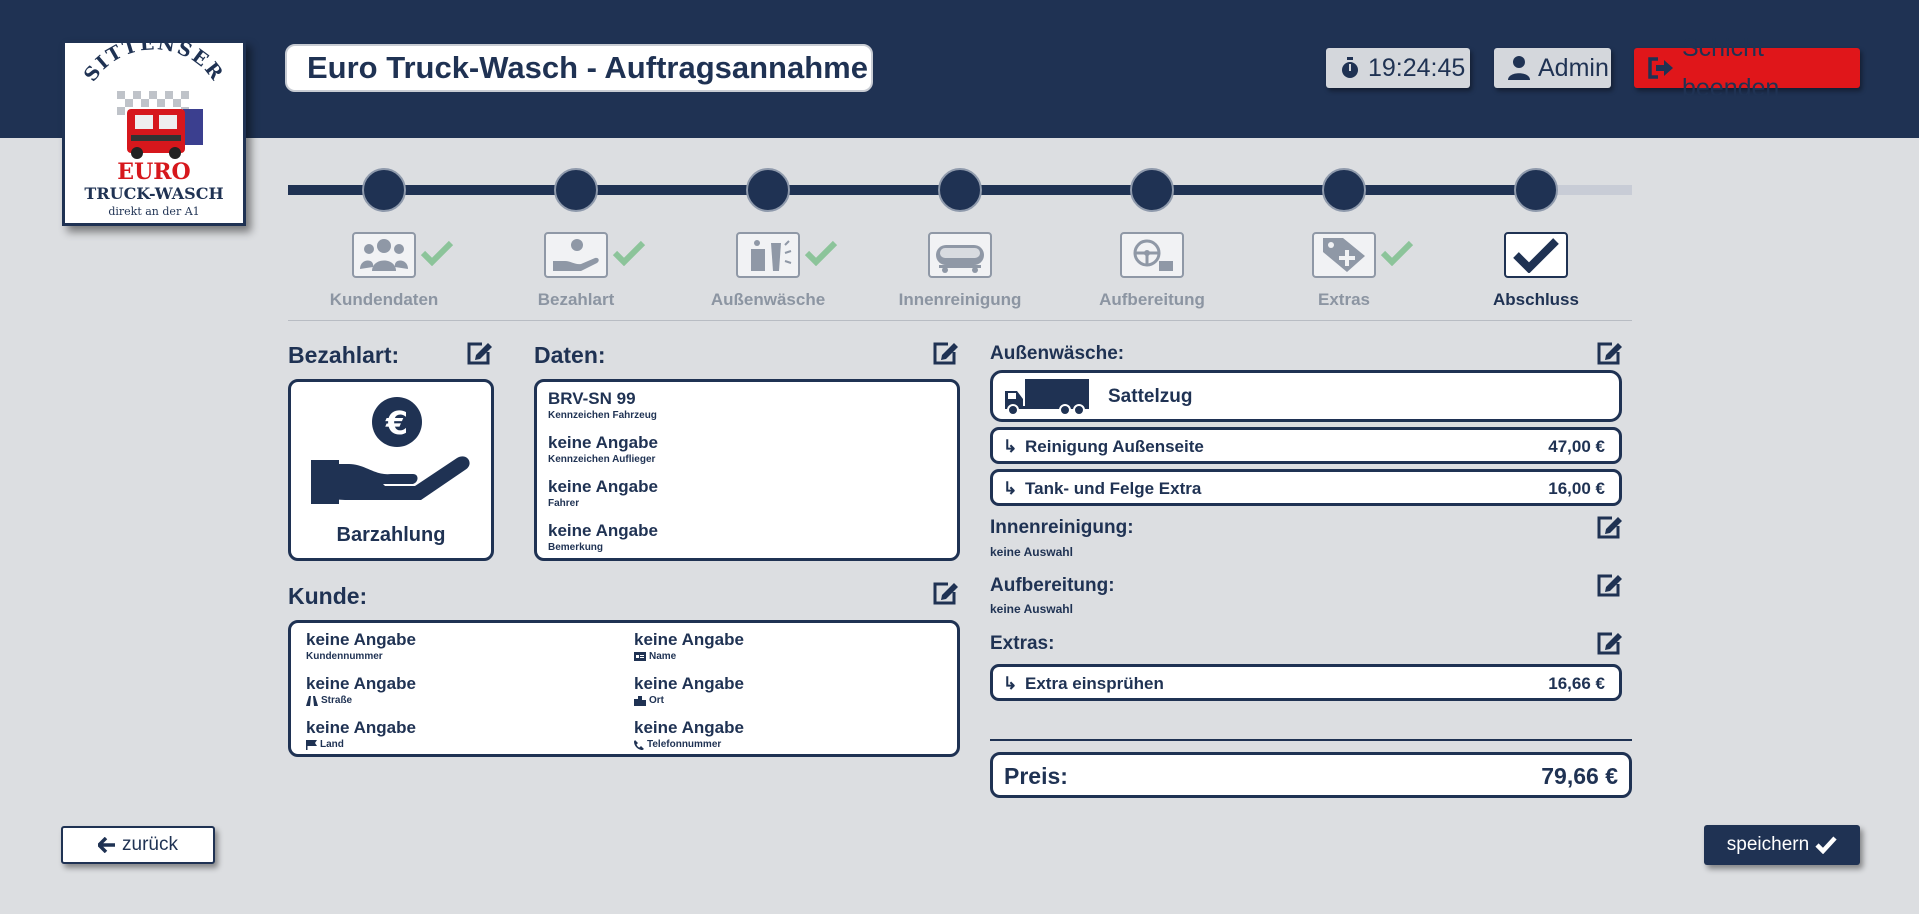  Describe the element at coordinates (391, 535) in the screenshot. I see `payment-method: Barzahlung` at that location.